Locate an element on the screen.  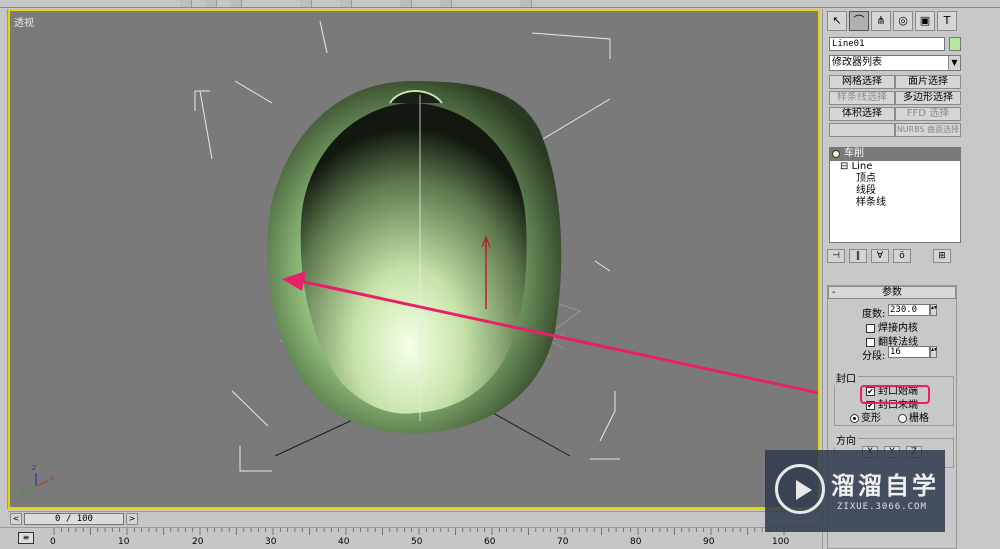
track-bar: ≡ 0 10 20 30 40 50 60 70 80 90 100 is located at coordinates (410, 538).